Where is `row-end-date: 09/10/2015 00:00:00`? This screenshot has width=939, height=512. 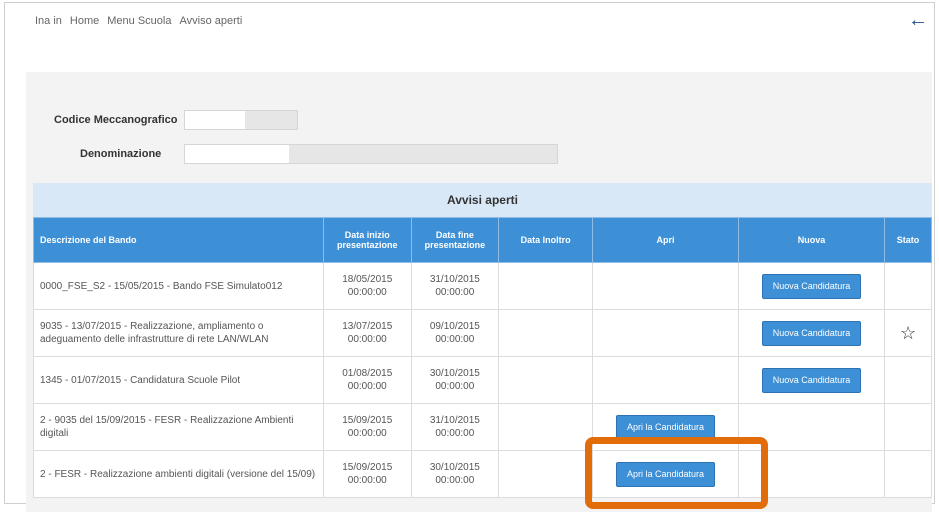
row-end-date: 09/10/2015 00:00:00 is located at coordinates (455, 333).